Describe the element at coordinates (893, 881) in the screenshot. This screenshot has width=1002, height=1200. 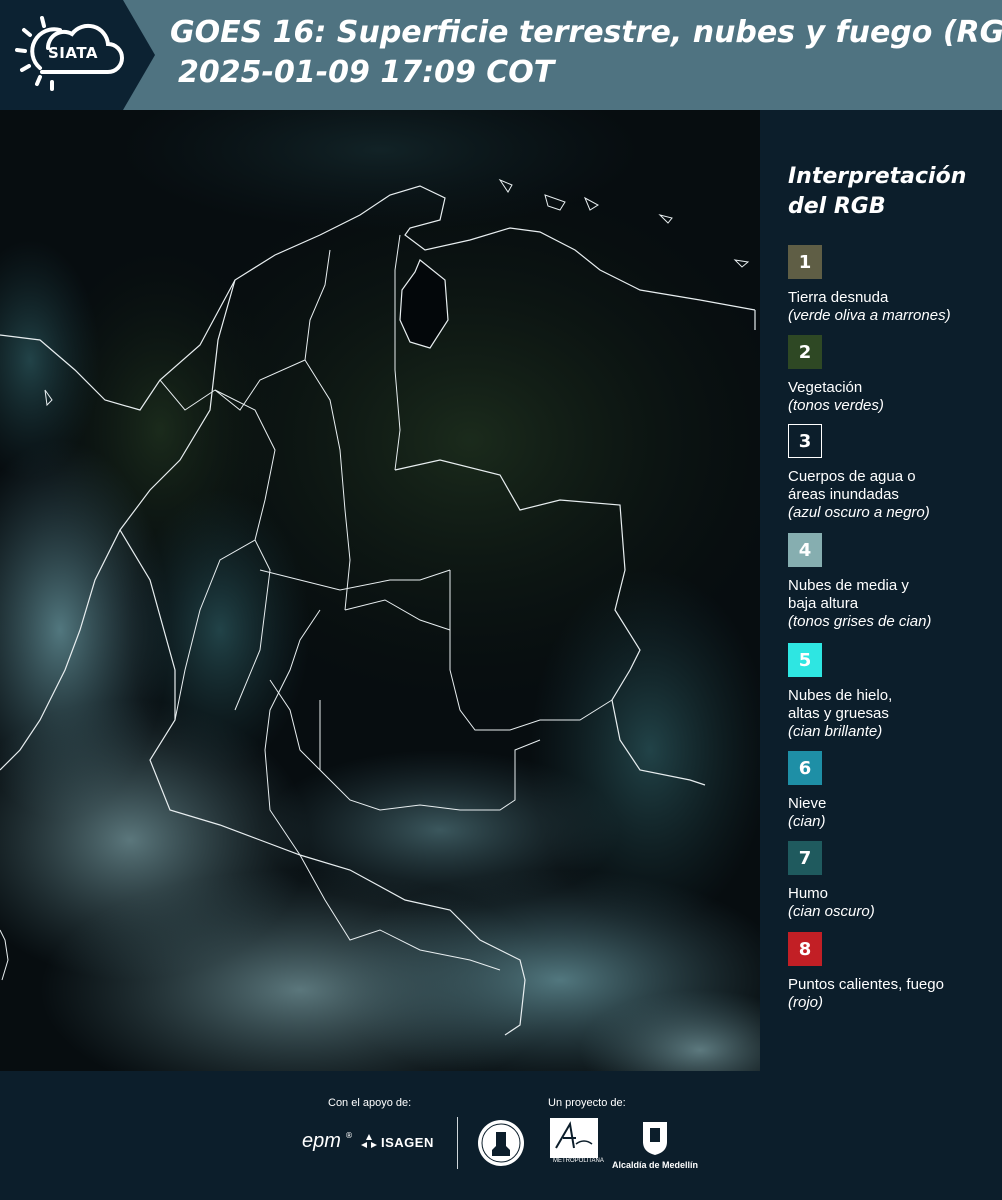
I see `legend-item-smoke: 7 Humo (cian oscuro)` at that location.